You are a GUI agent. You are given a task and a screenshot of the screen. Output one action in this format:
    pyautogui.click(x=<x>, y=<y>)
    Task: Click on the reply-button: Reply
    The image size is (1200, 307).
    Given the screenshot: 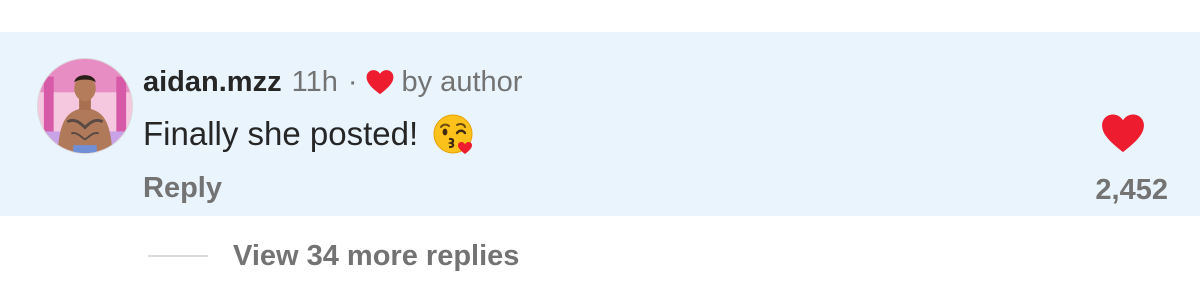 What is the action you would take?
    pyautogui.click(x=182, y=188)
    